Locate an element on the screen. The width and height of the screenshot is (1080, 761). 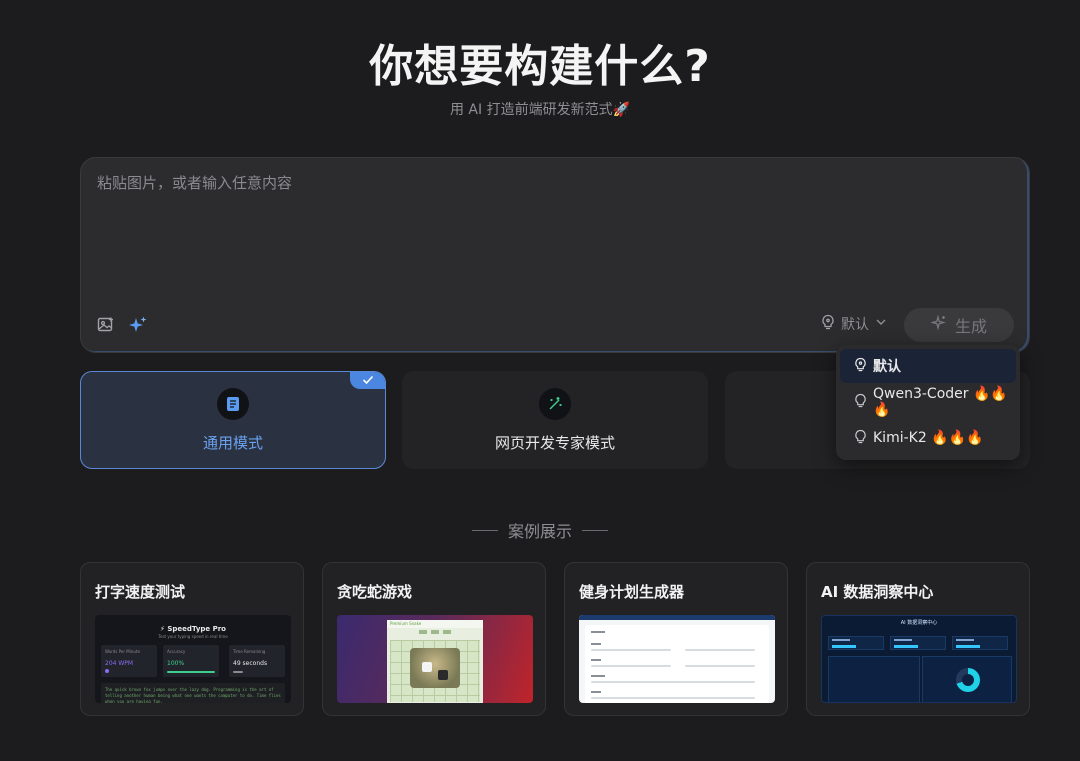
case-thumbnail: Premium Snake is located at coordinates (435, 659).